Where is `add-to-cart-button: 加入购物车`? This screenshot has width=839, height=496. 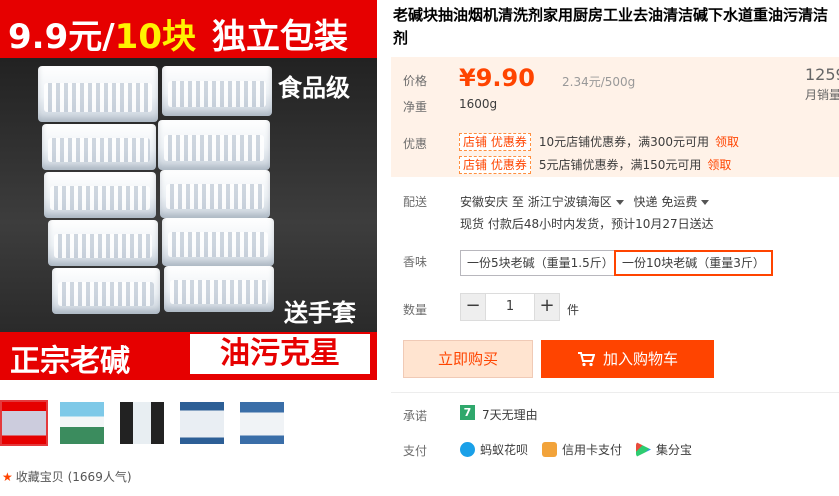
add-to-cart-button: 加入购物车 is located at coordinates (627, 359).